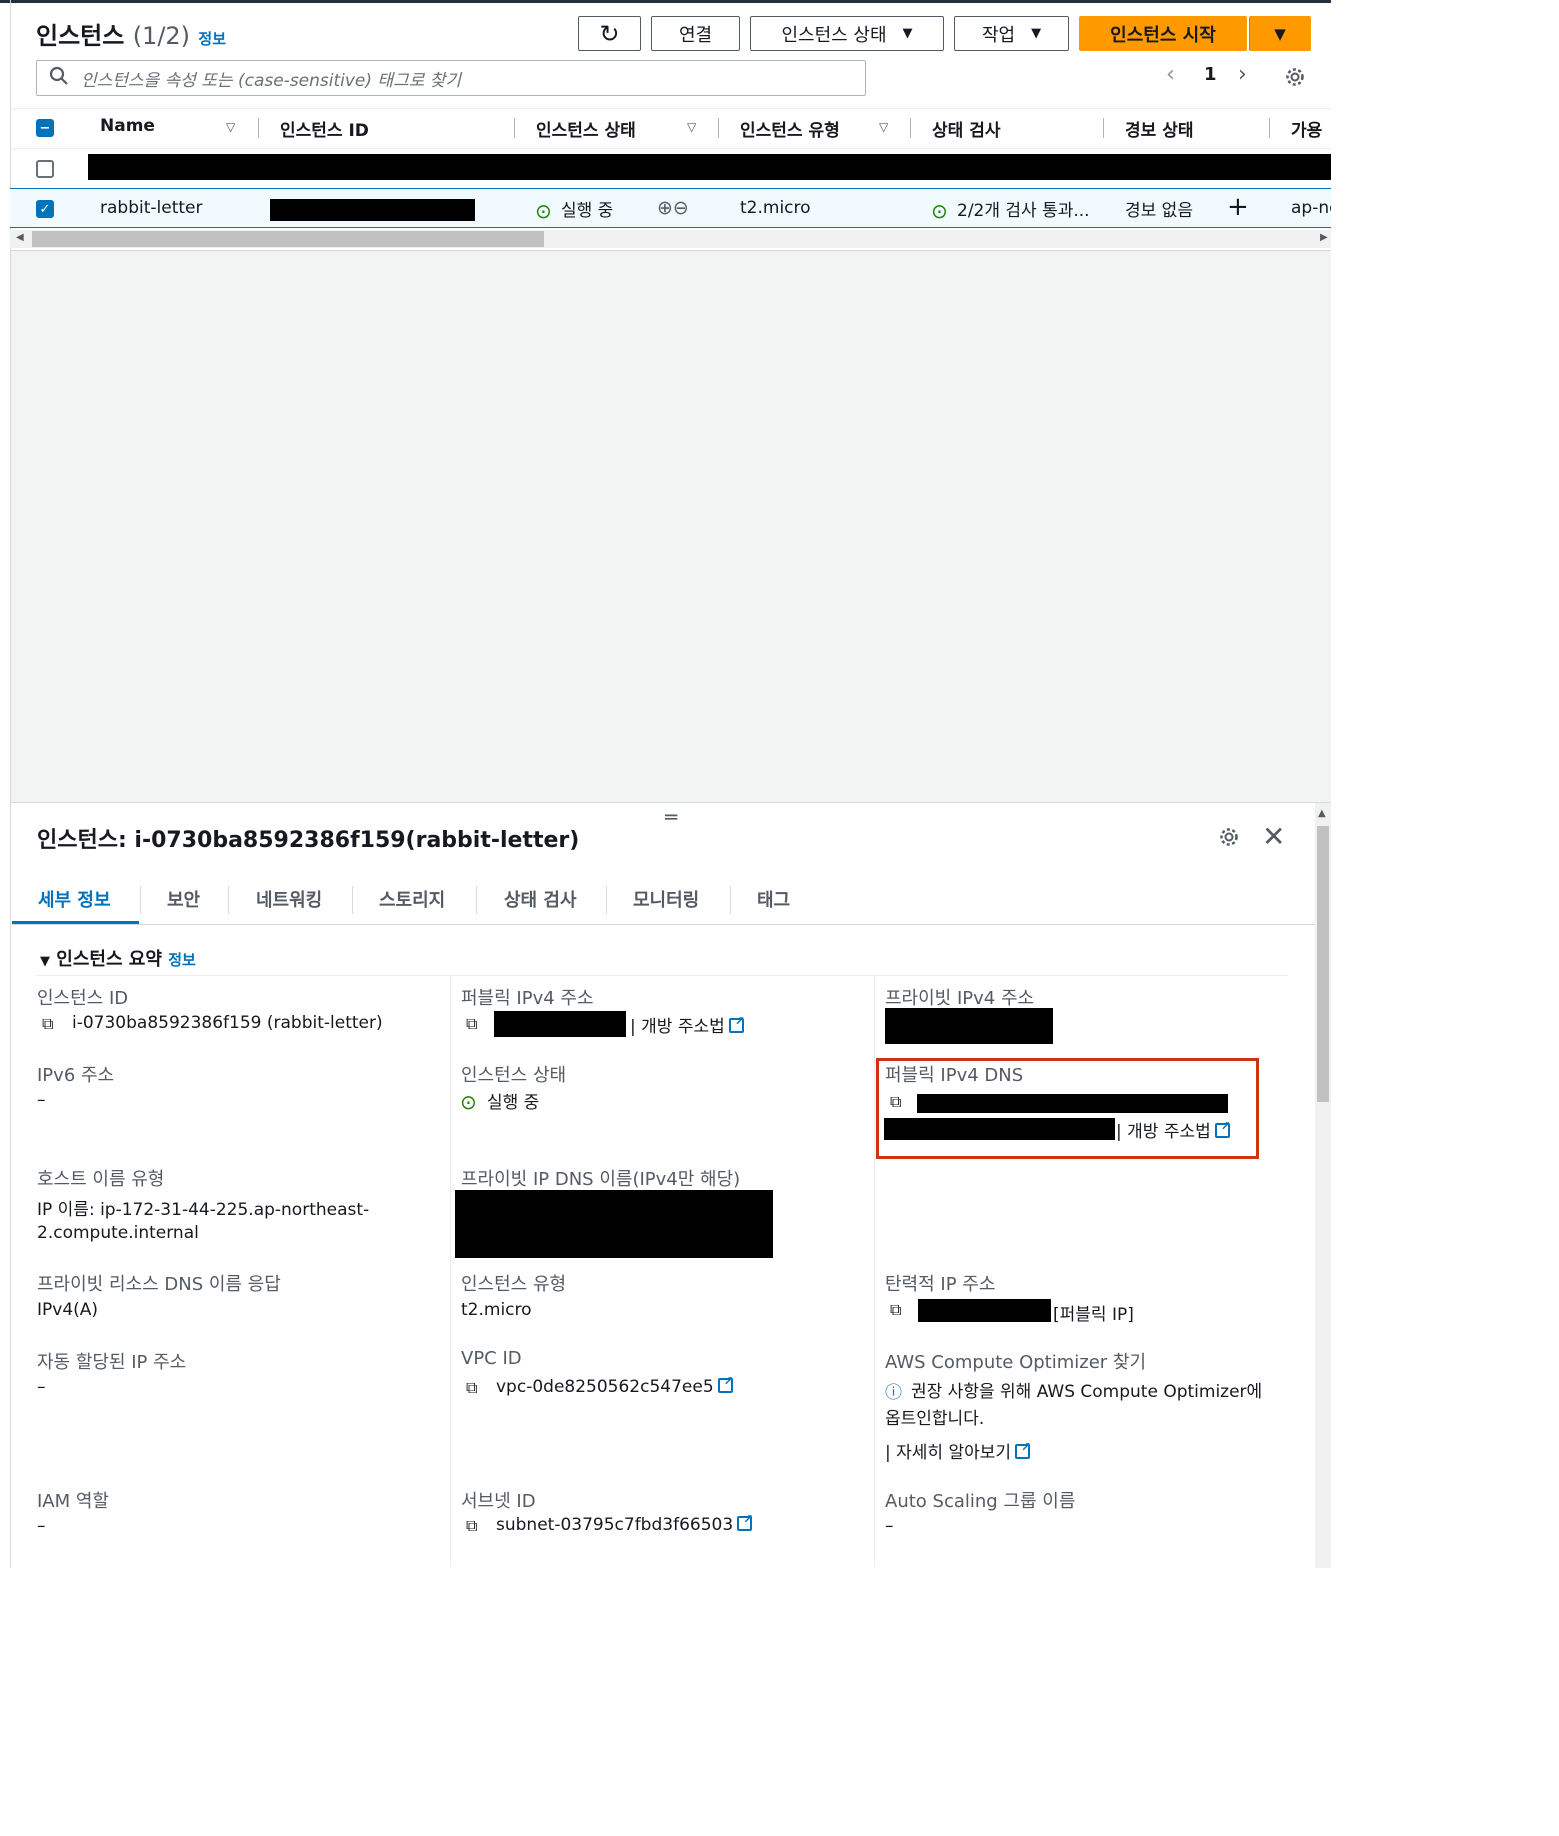 Image resolution: width=1559 pixels, height=1836 pixels. I want to click on tab-storage: 스토리지, so click(412, 899).